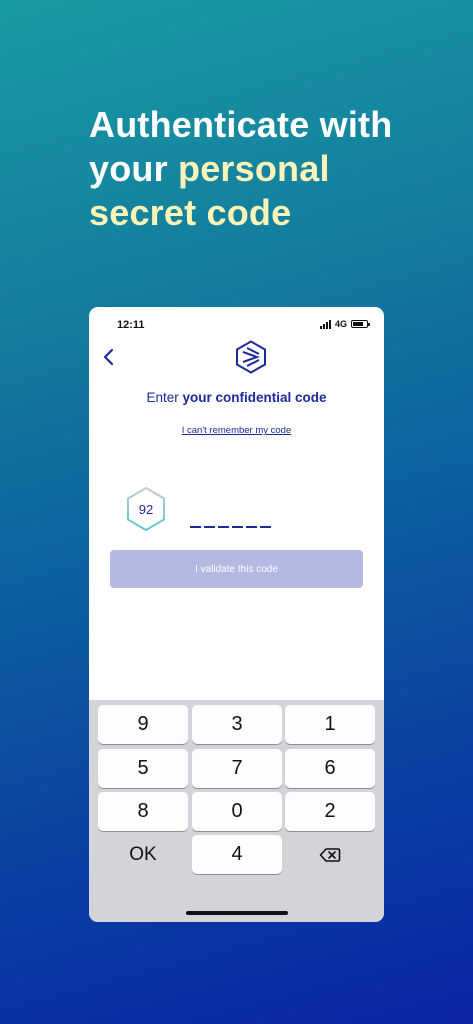 The image size is (473, 1024). Describe the element at coordinates (340, 324) in the screenshot. I see `network-label: 4G` at that location.